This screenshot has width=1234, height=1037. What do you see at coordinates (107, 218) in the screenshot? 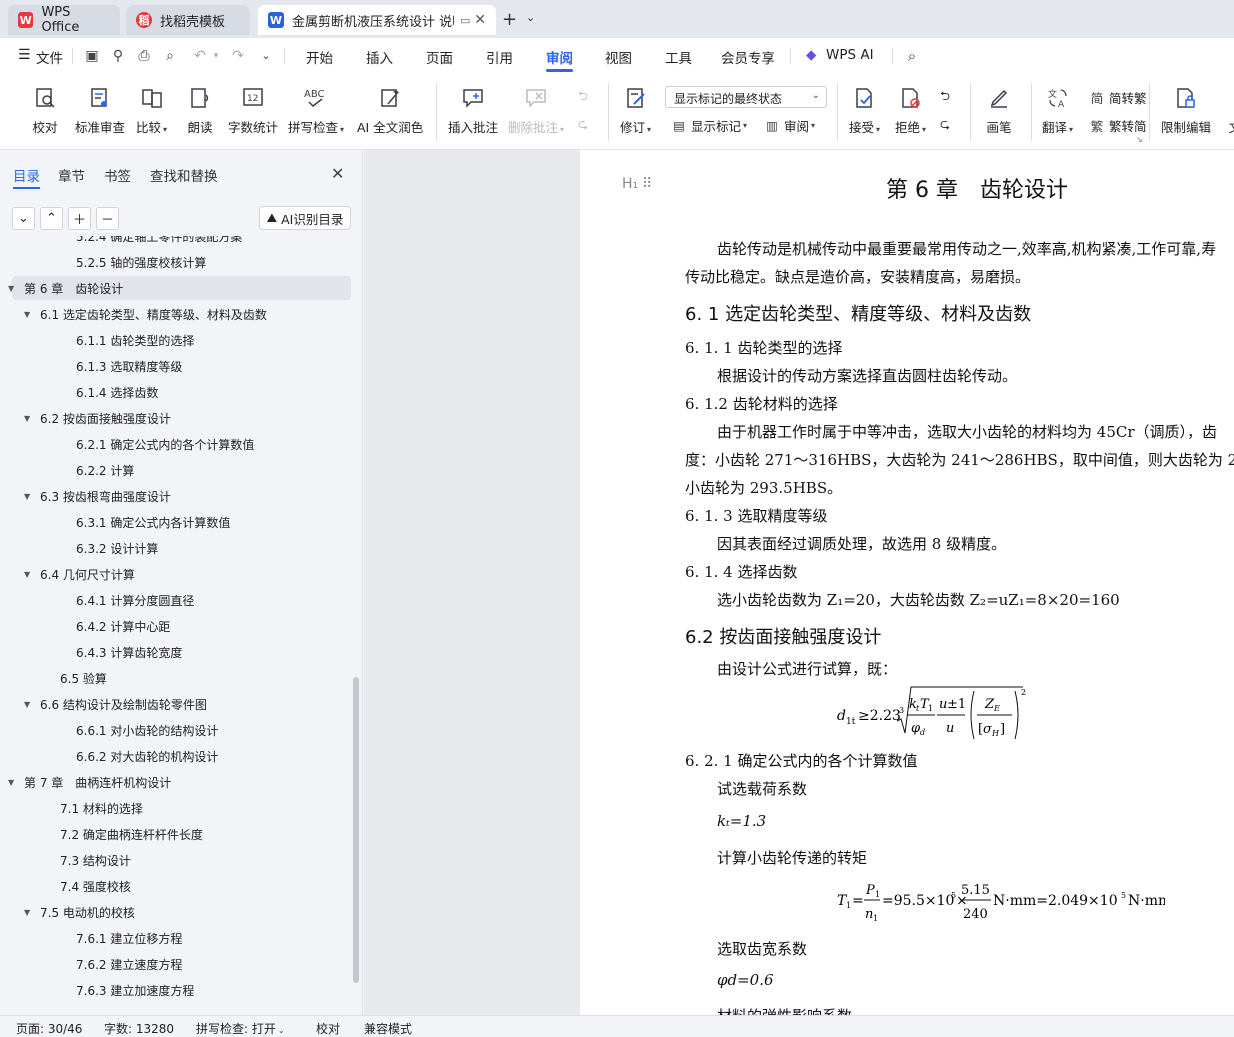
I see `remove-heading-button: －` at bounding box center [107, 218].